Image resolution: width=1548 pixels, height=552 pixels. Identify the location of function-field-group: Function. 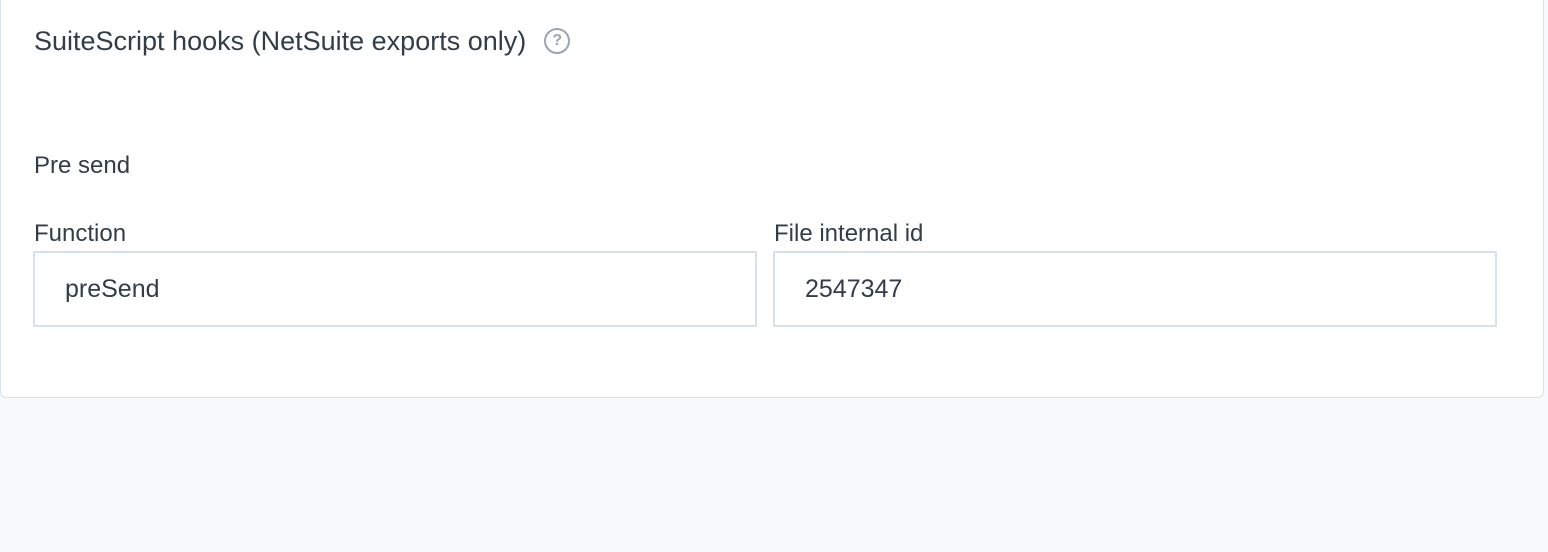
(395, 272).